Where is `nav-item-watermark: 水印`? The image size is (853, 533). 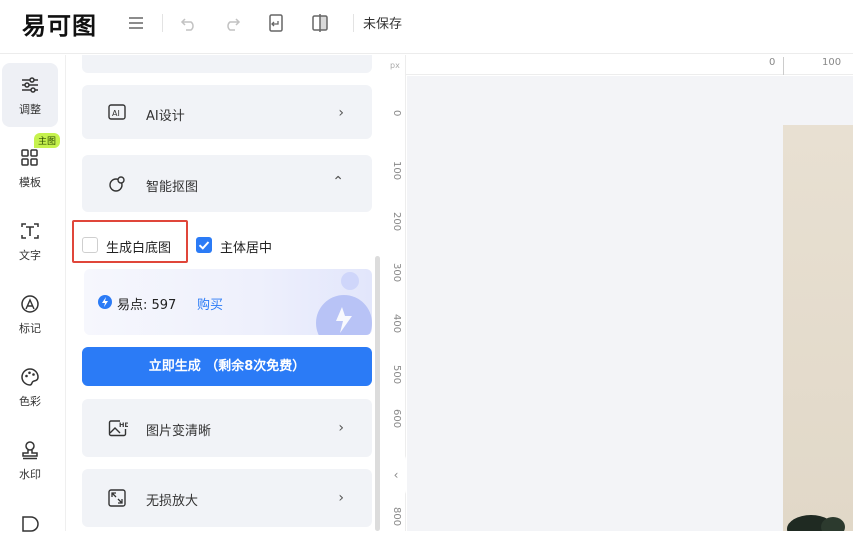 nav-item-watermark: 水印 is located at coordinates (30, 460).